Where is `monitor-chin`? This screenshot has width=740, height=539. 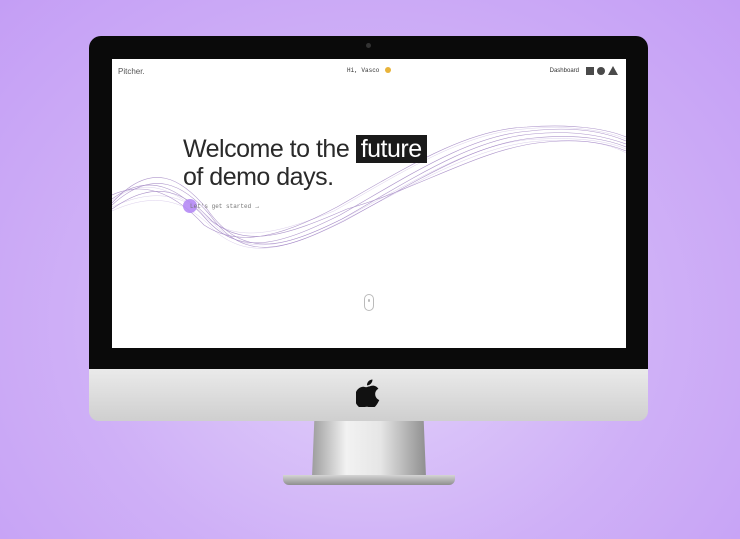
monitor-chin is located at coordinates (368, 395).